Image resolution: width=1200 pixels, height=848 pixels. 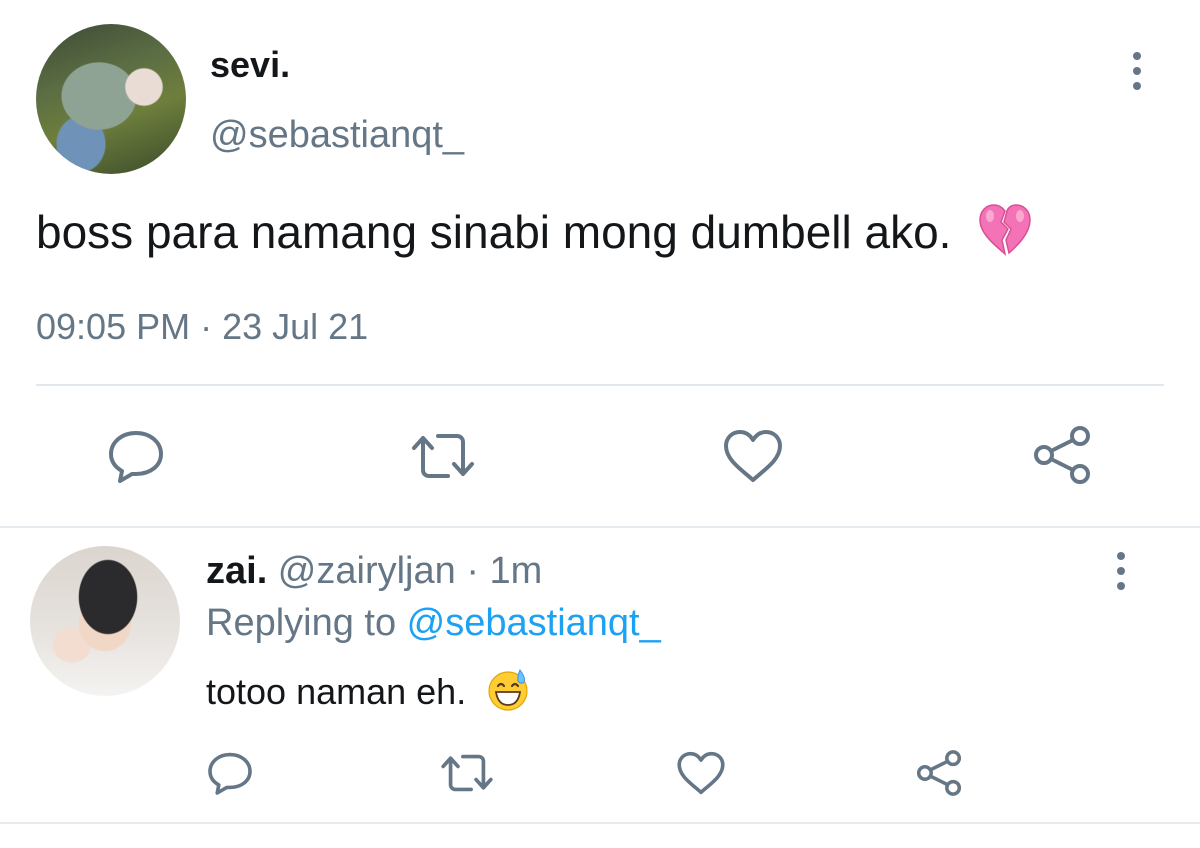 What do you see at coordinates (202, 327) in the screenshot?
I see `tweet-timestamp: 09:05 PM · 23 Jul 21` at bounding box center [202, 327].